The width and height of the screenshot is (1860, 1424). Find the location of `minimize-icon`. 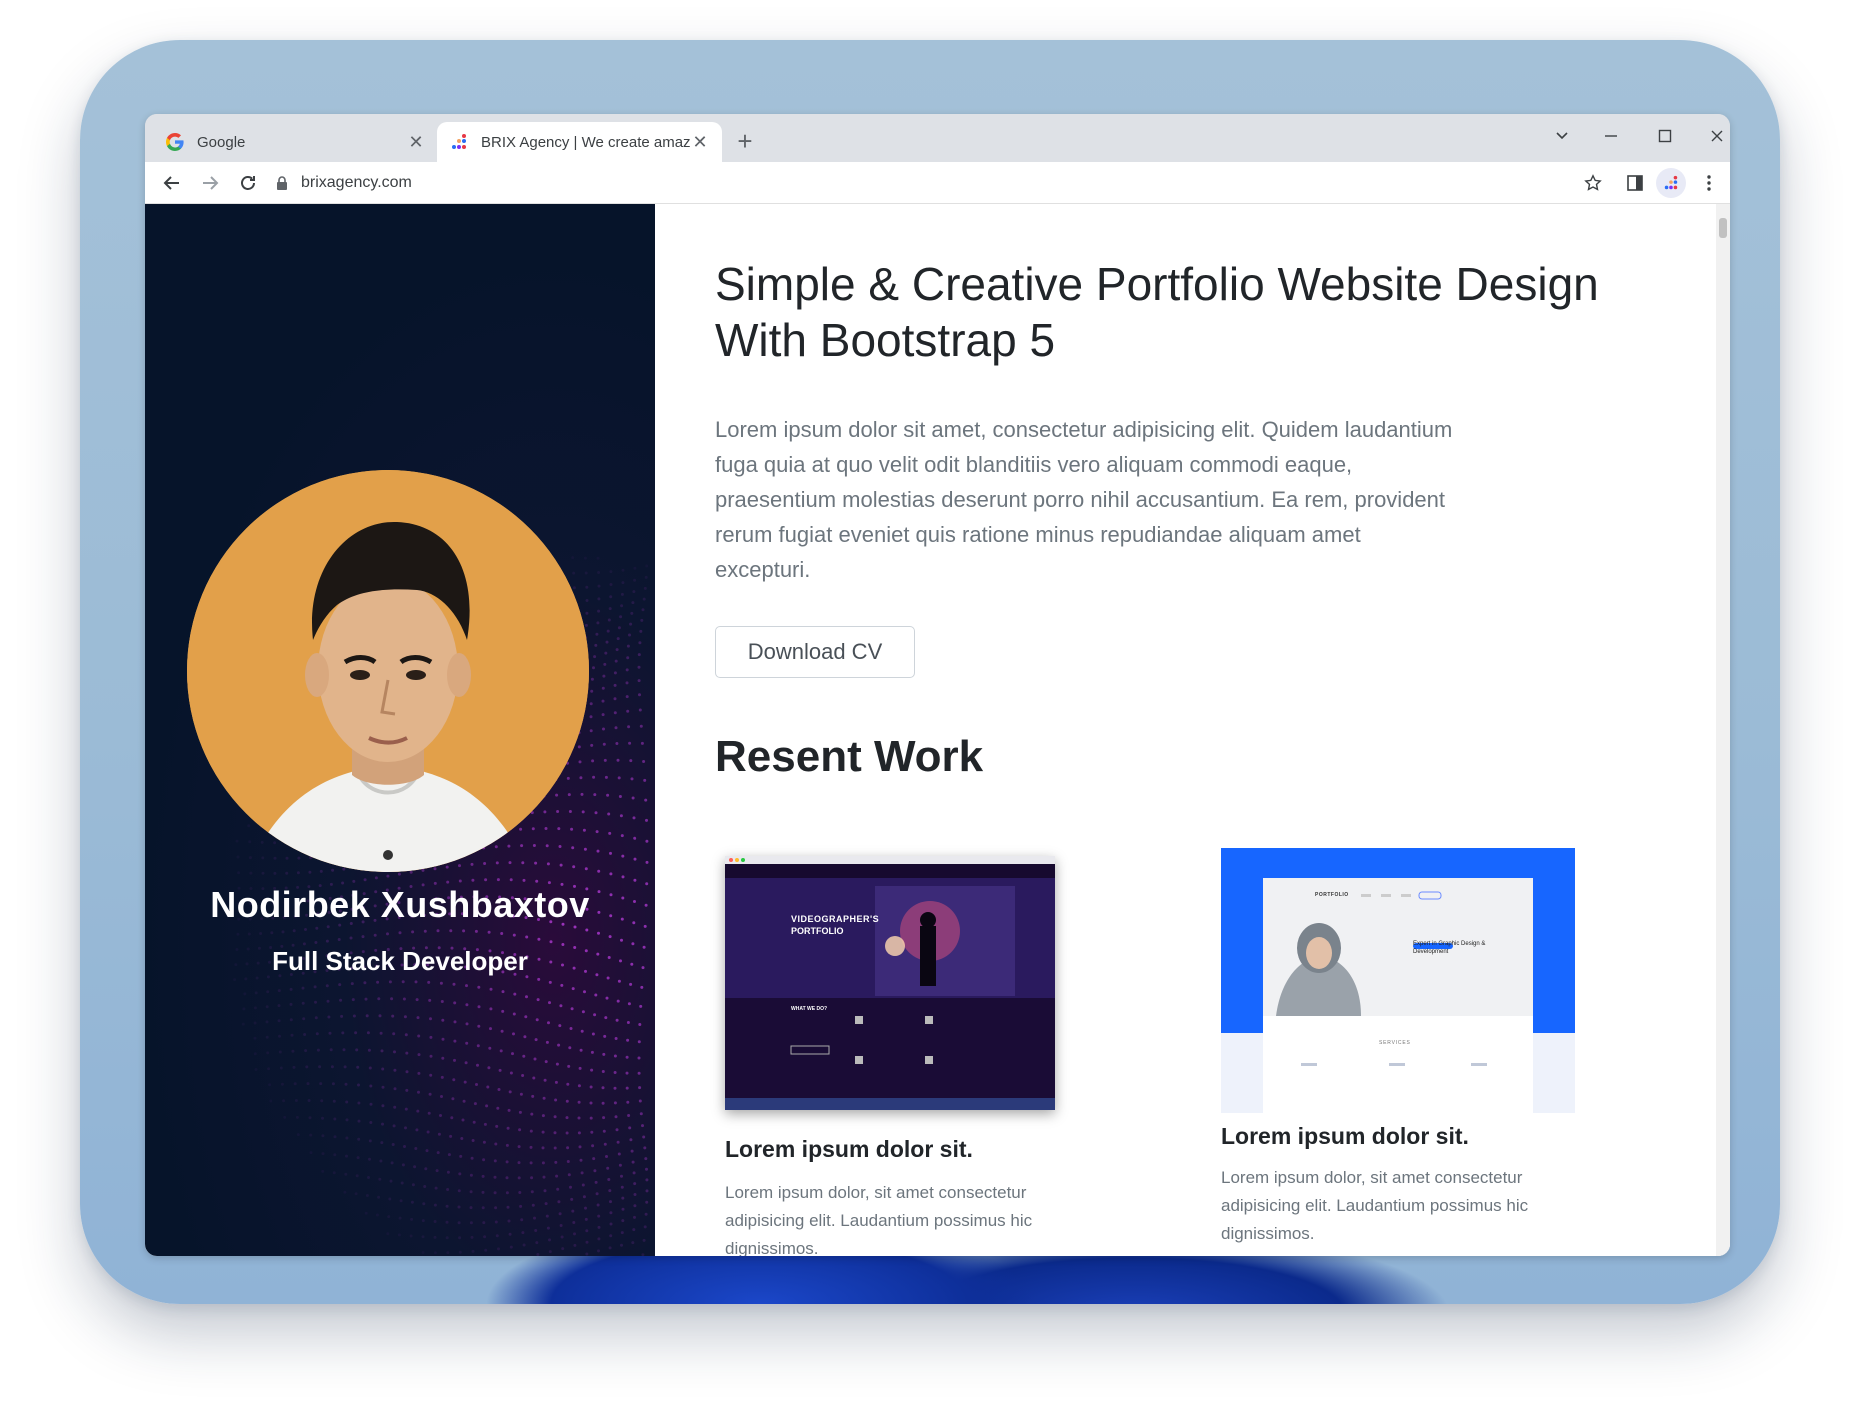

minimize-icon is located at coordinates (1611, 136).